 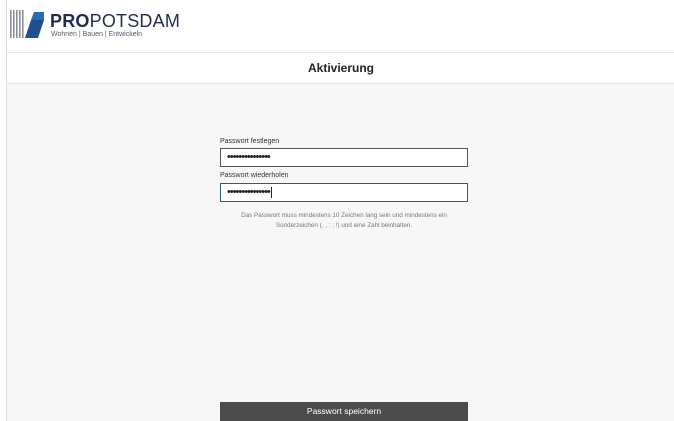 What do you see at coordinates (97, 34) in the screenshot?
I see `brand-tagline: Wohnen | Bauen | Entwickeln` at bounding box center [97, 34].